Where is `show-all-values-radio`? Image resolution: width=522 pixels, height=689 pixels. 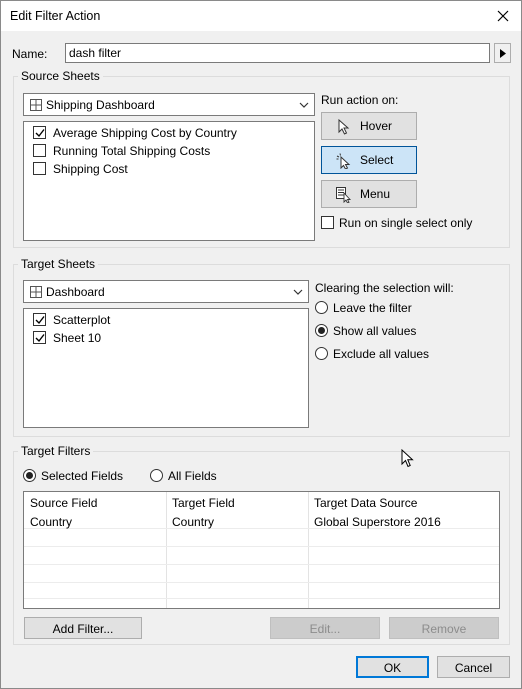 show-all-values-radio is located at coordinates (321, 330).